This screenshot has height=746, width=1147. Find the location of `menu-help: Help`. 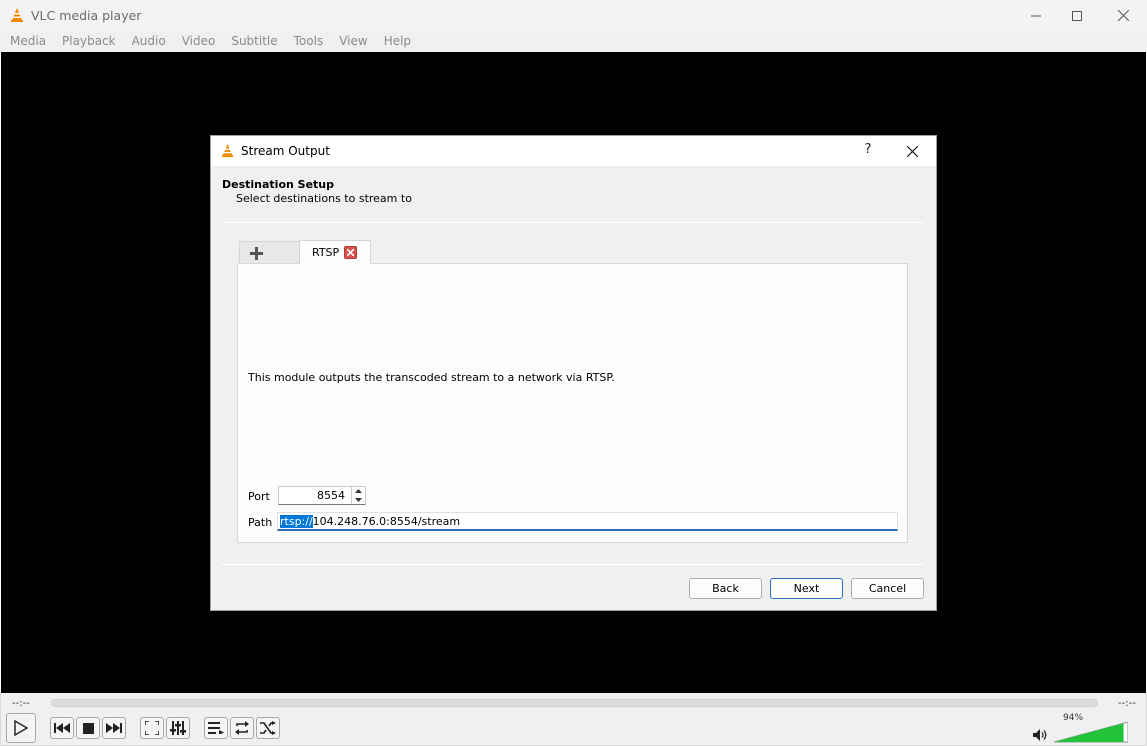

menu-help: Help is located at coordinates (397, 41).